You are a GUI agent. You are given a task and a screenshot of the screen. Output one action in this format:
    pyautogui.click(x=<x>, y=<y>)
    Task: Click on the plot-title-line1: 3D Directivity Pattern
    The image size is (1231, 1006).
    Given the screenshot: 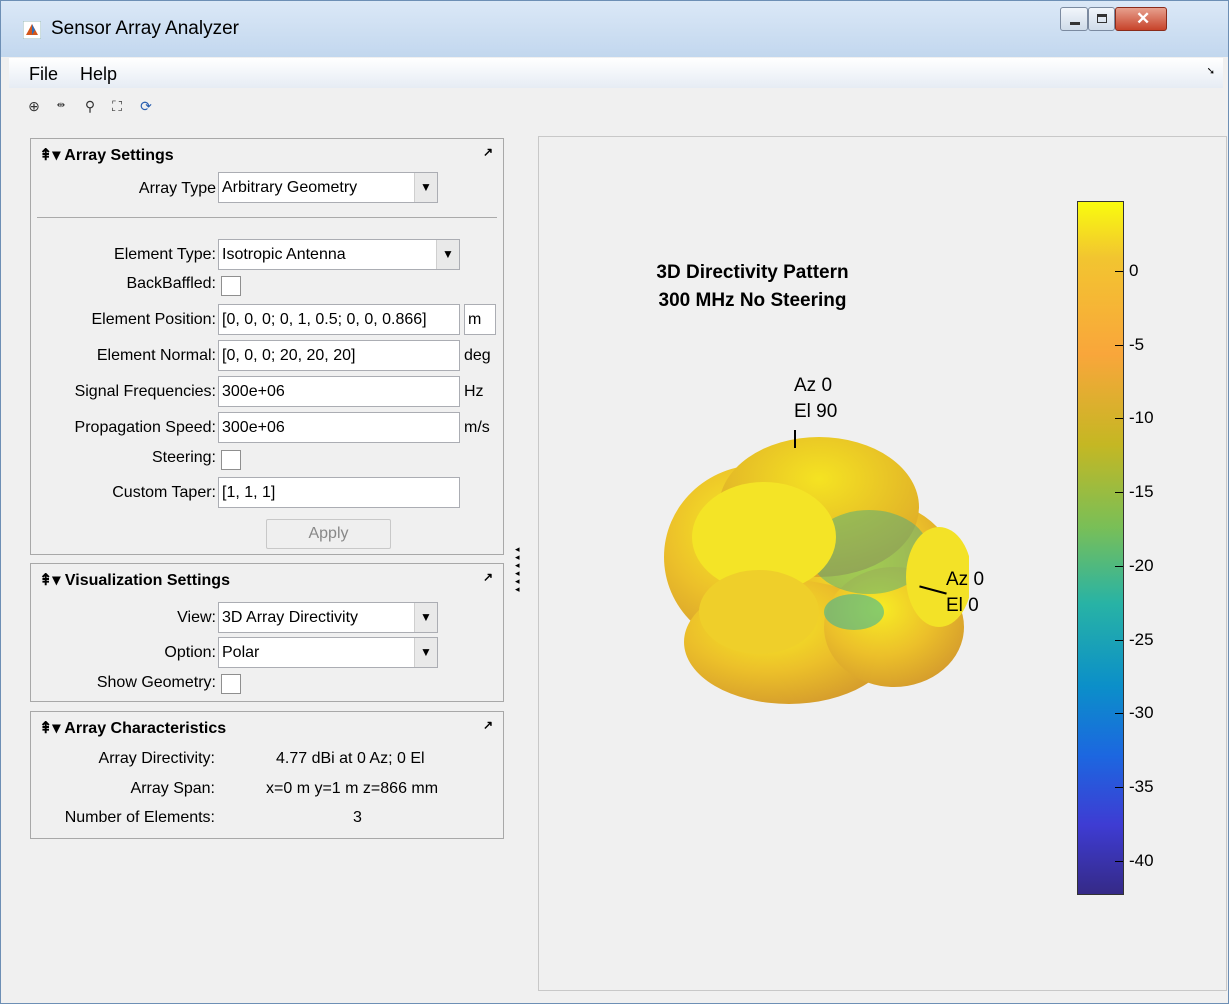 What is the action you would take?
    pyautogui.click(x=752, y=272)
    